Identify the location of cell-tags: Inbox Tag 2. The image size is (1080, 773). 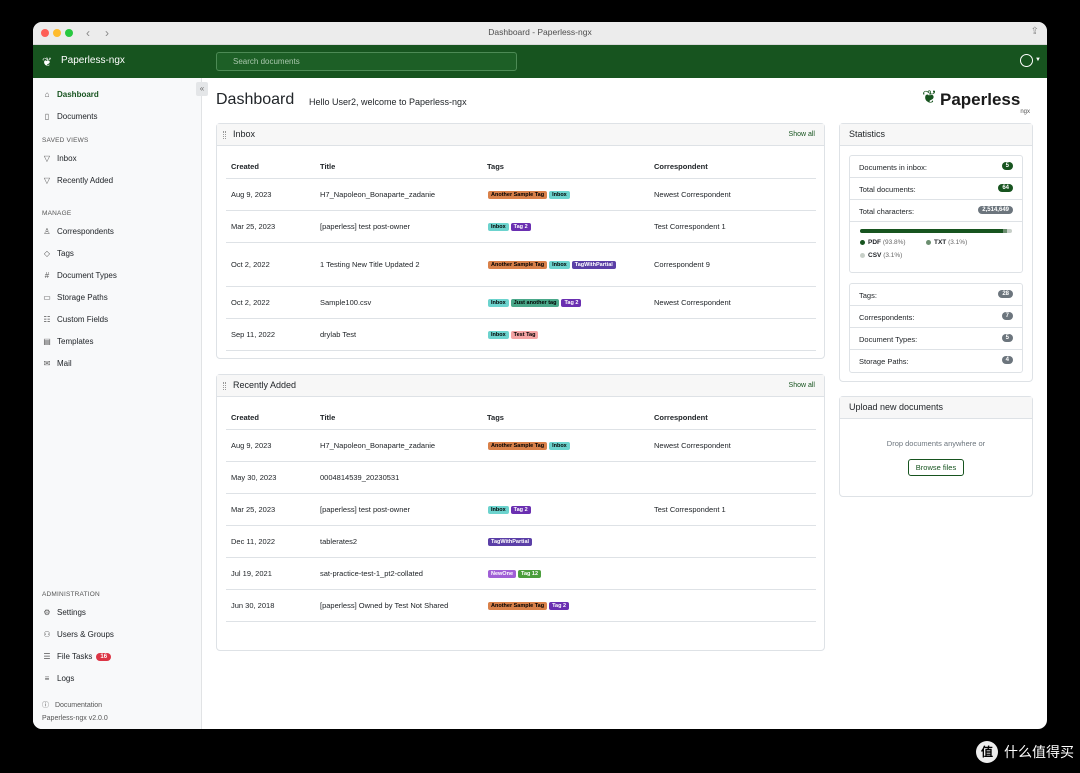
(565, 226).